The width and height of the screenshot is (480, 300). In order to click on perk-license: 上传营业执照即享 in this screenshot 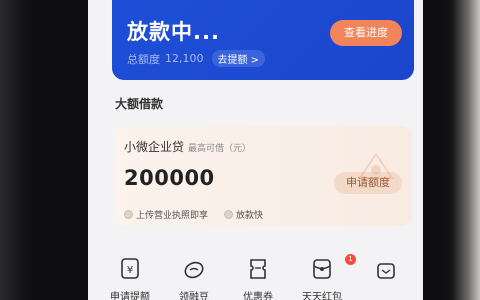, I will do `click(166, 214)`.